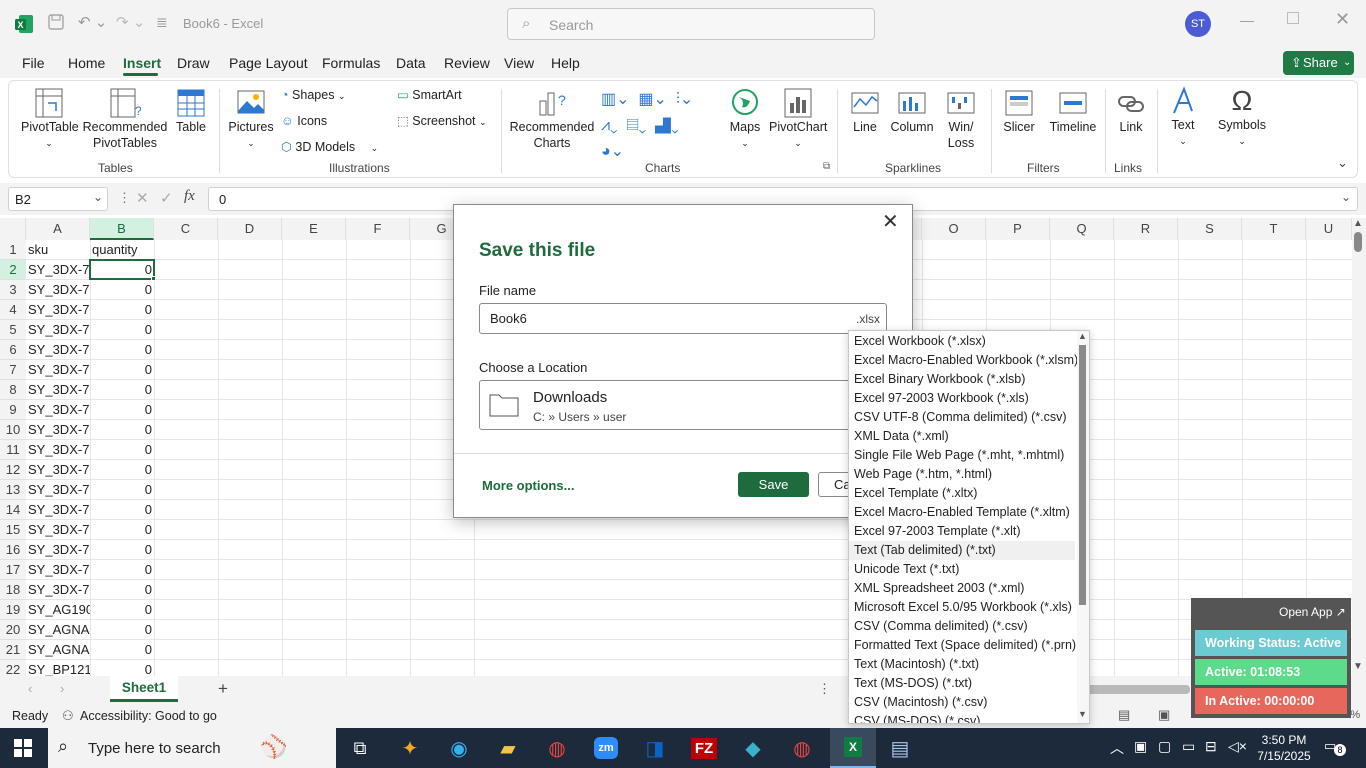  What do you see at coordinates (13, 290) in the screenshot?
I see `row-header: 3` at bounding box center [13, 290].